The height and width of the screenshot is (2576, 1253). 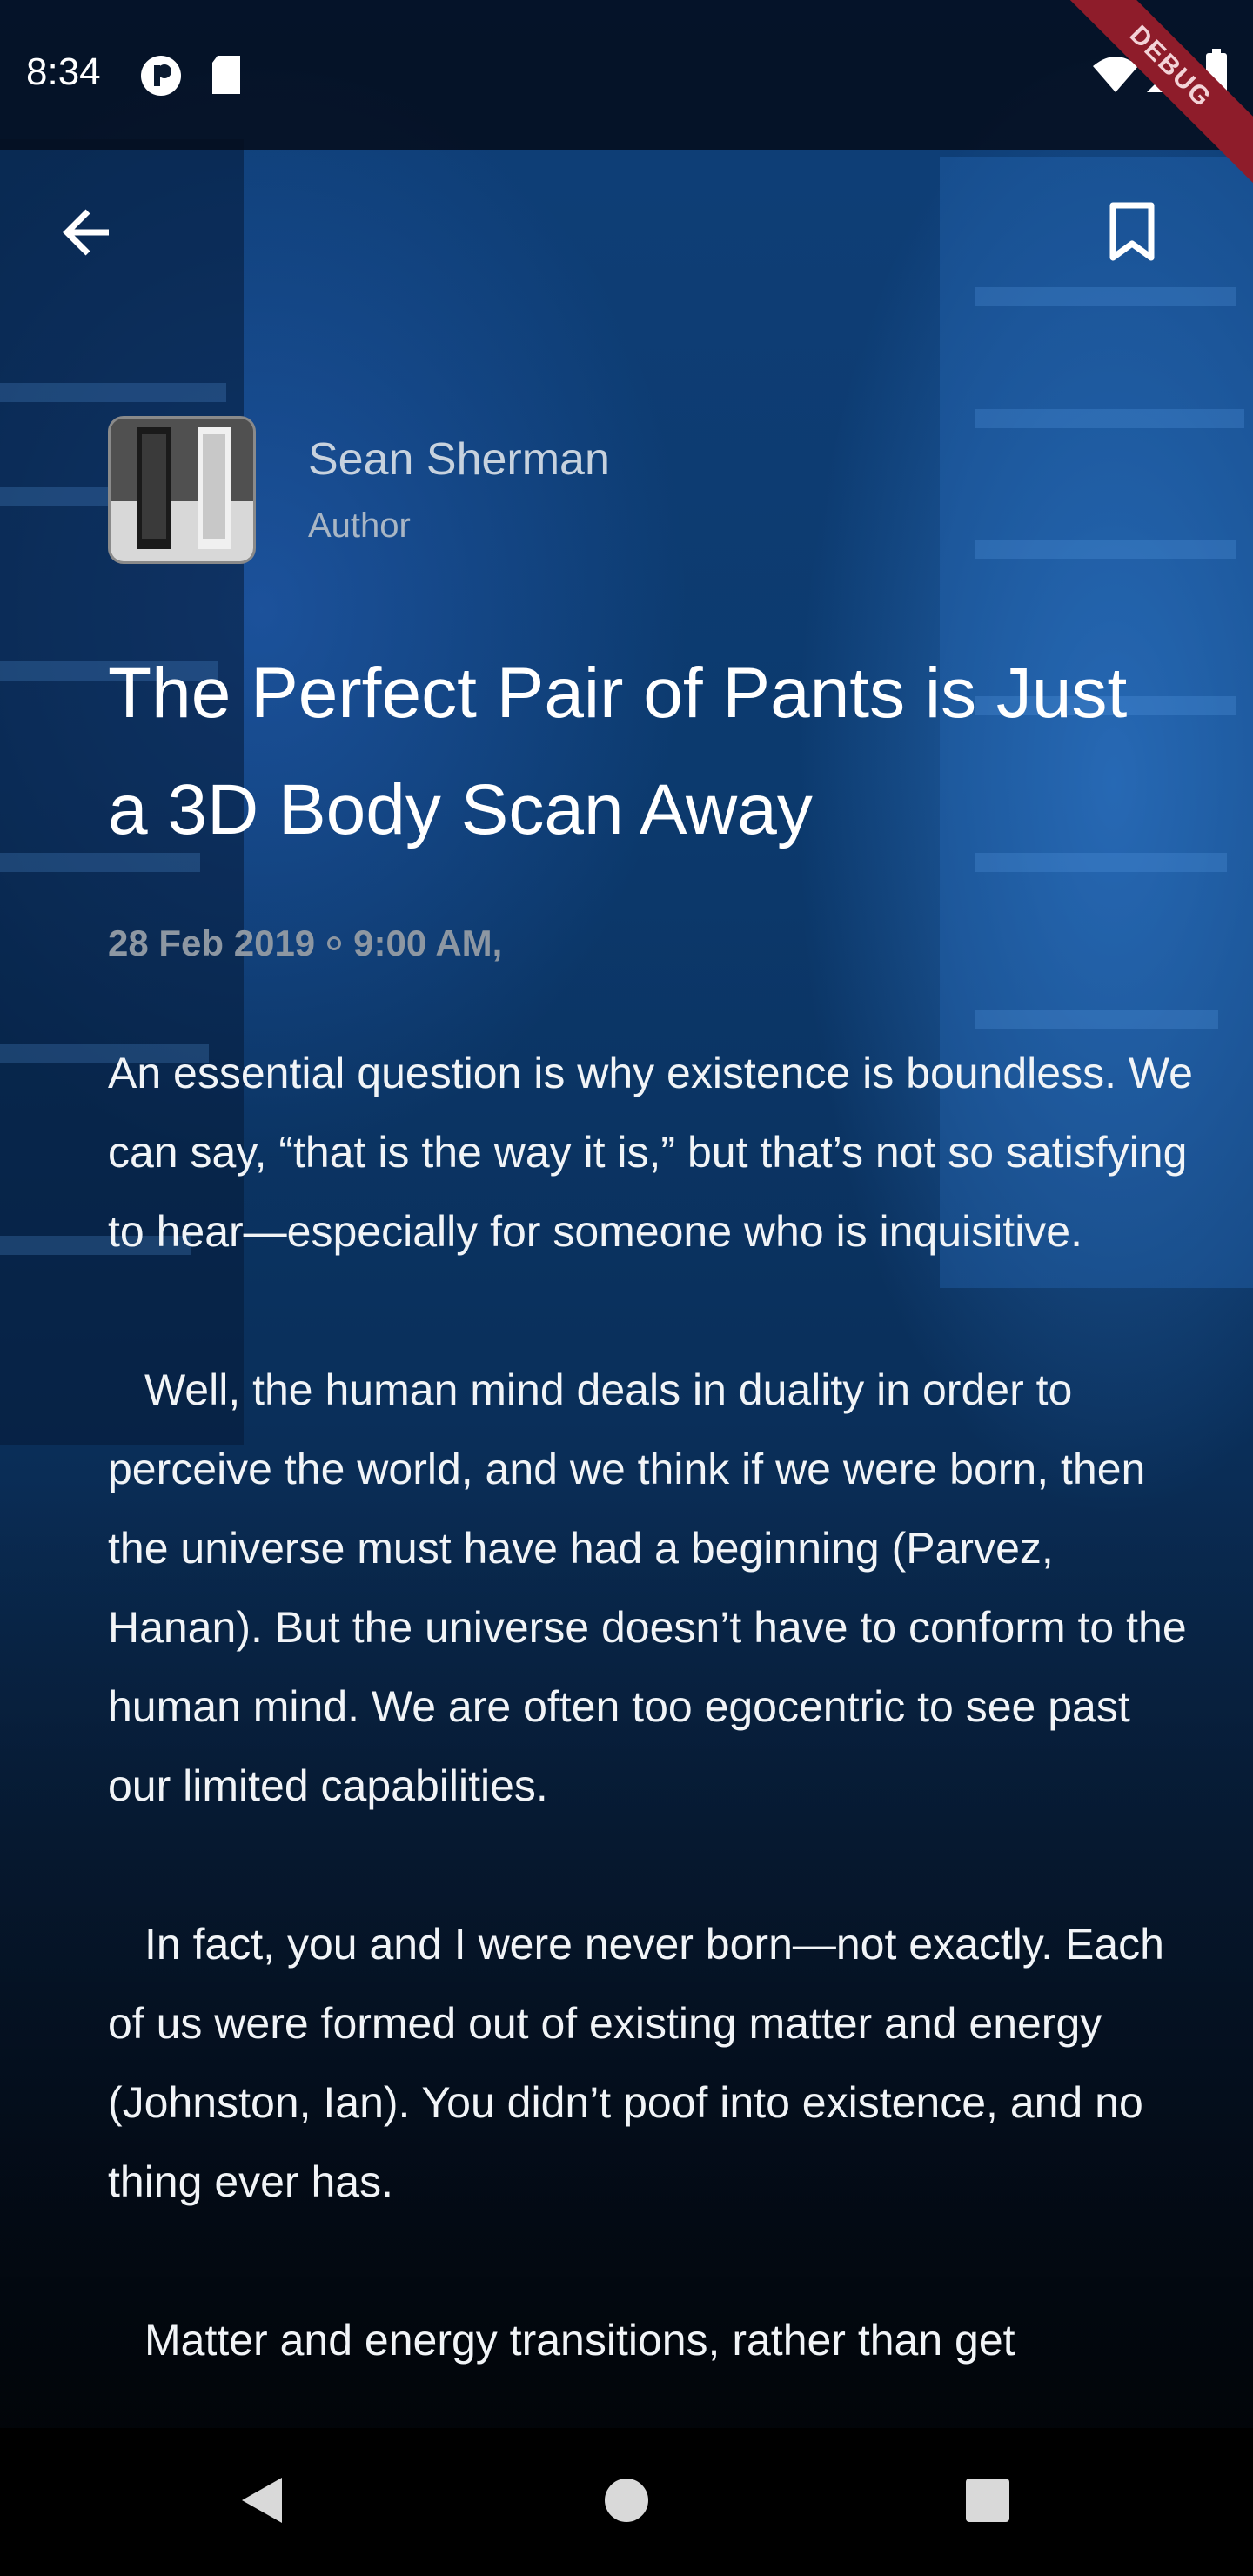 I want to click on back-button, so click(x=86, y=234).